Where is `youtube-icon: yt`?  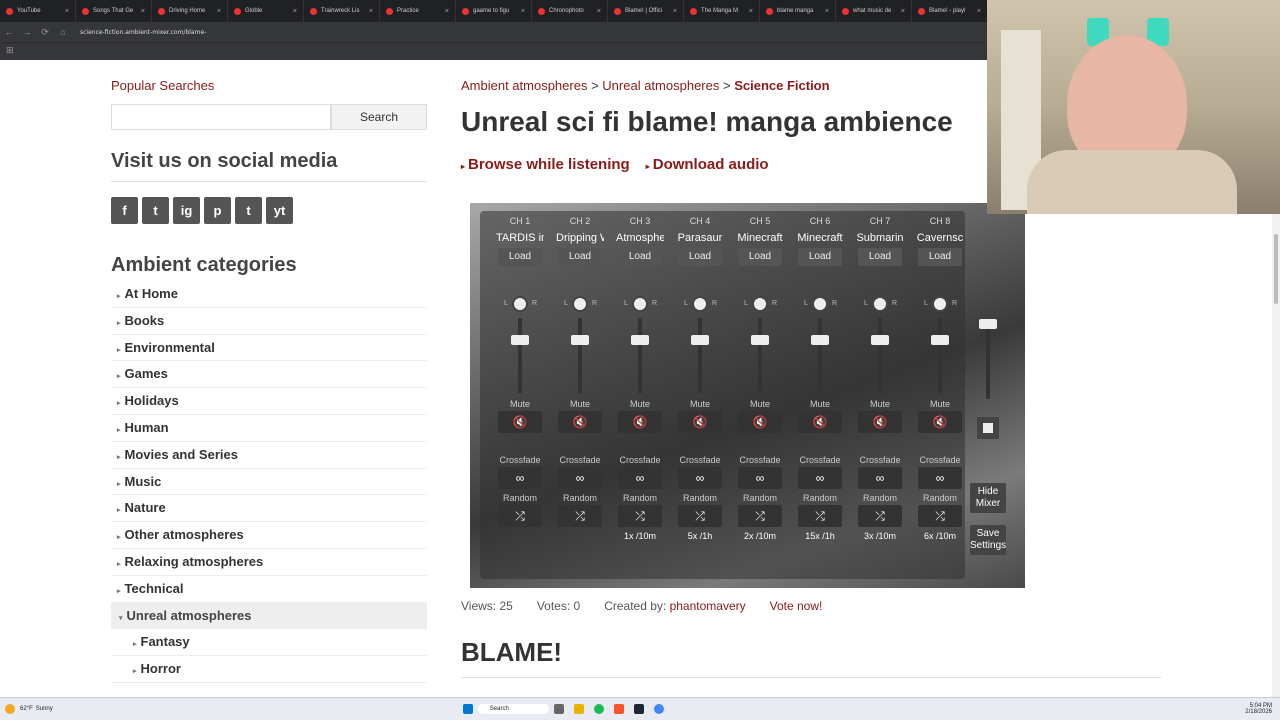
youtube-icon: yt is located at coordinates (279, 210).